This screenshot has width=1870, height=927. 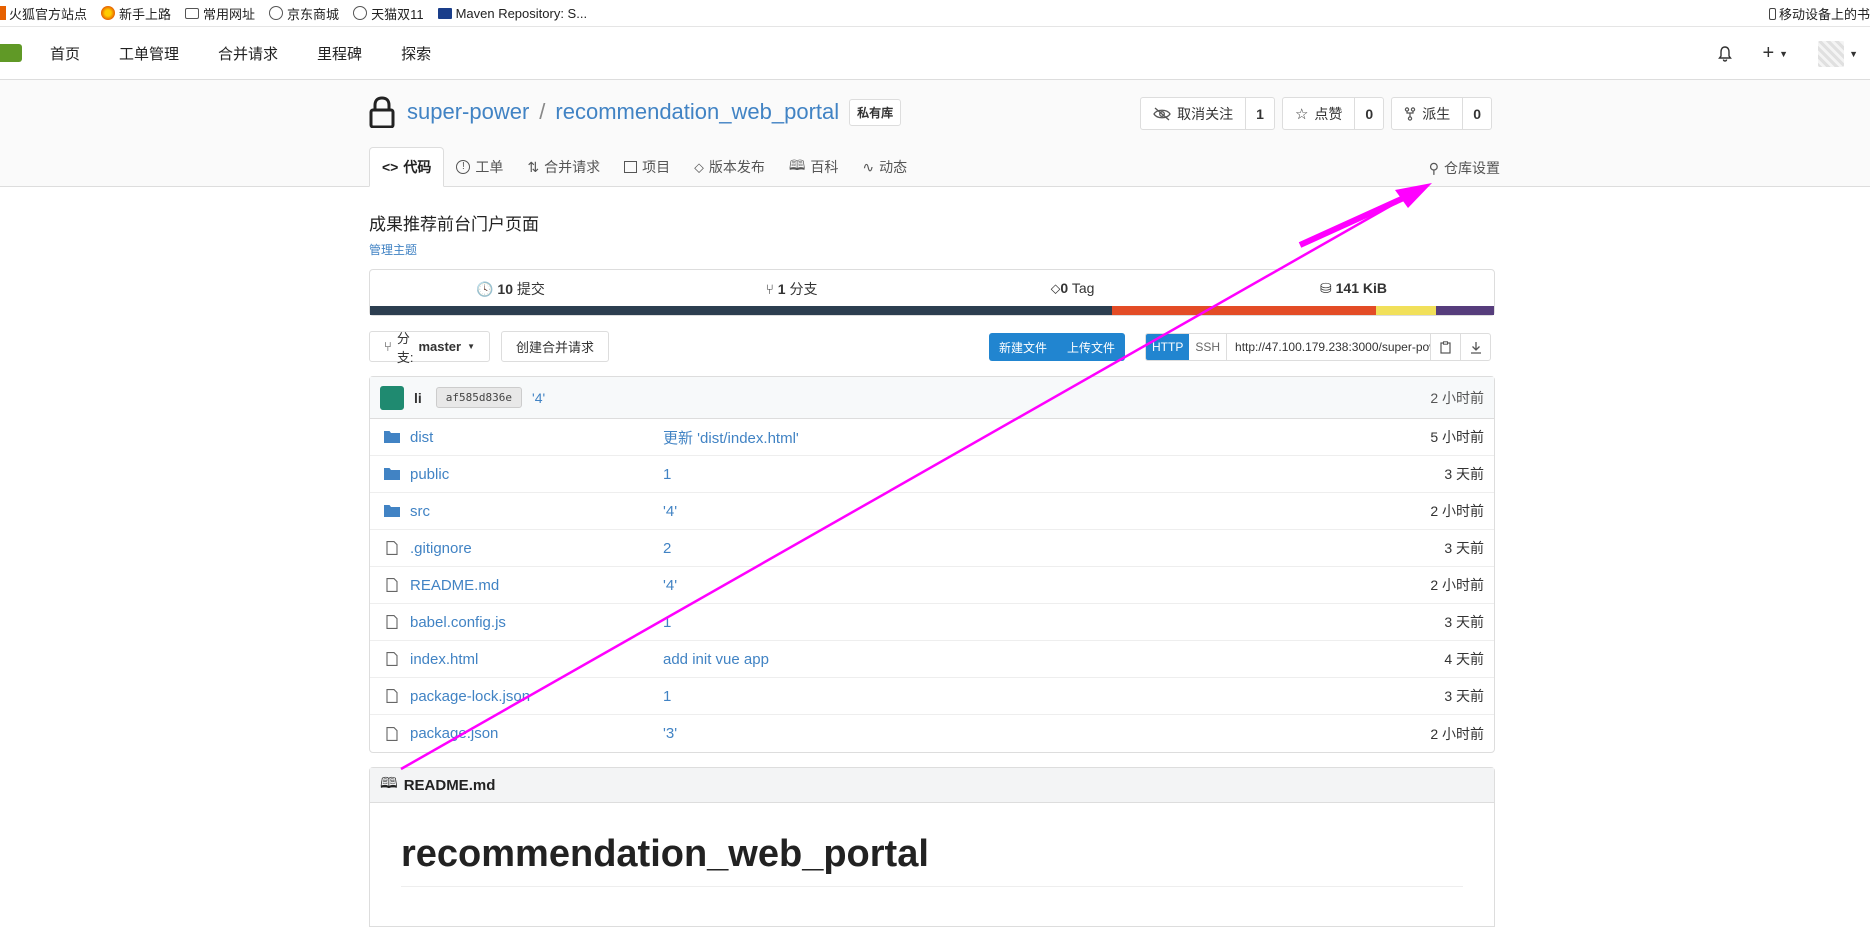 I want to click on tab-settings: ⚲ 仓库设置, so click(x=1464, y=168).